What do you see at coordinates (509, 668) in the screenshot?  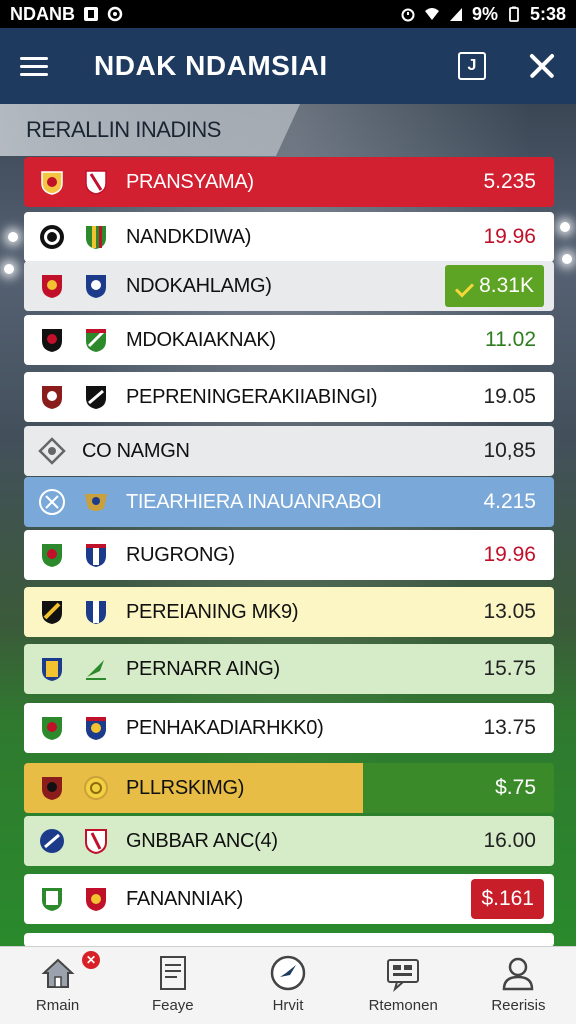 I see `team-value: 15.75` at bounding box center [509, 668].